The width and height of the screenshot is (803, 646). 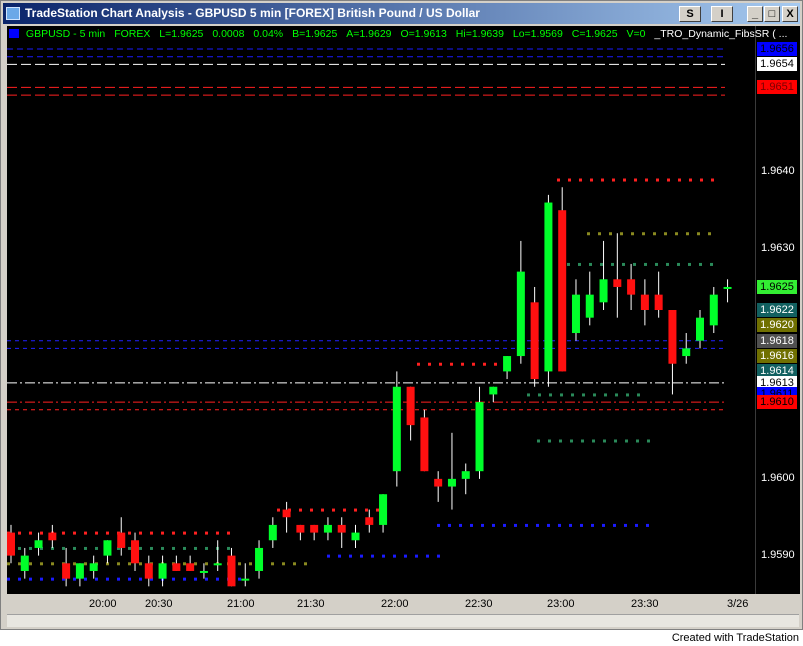 I want to click on minimize-button: _, so click(x=755, y=14).